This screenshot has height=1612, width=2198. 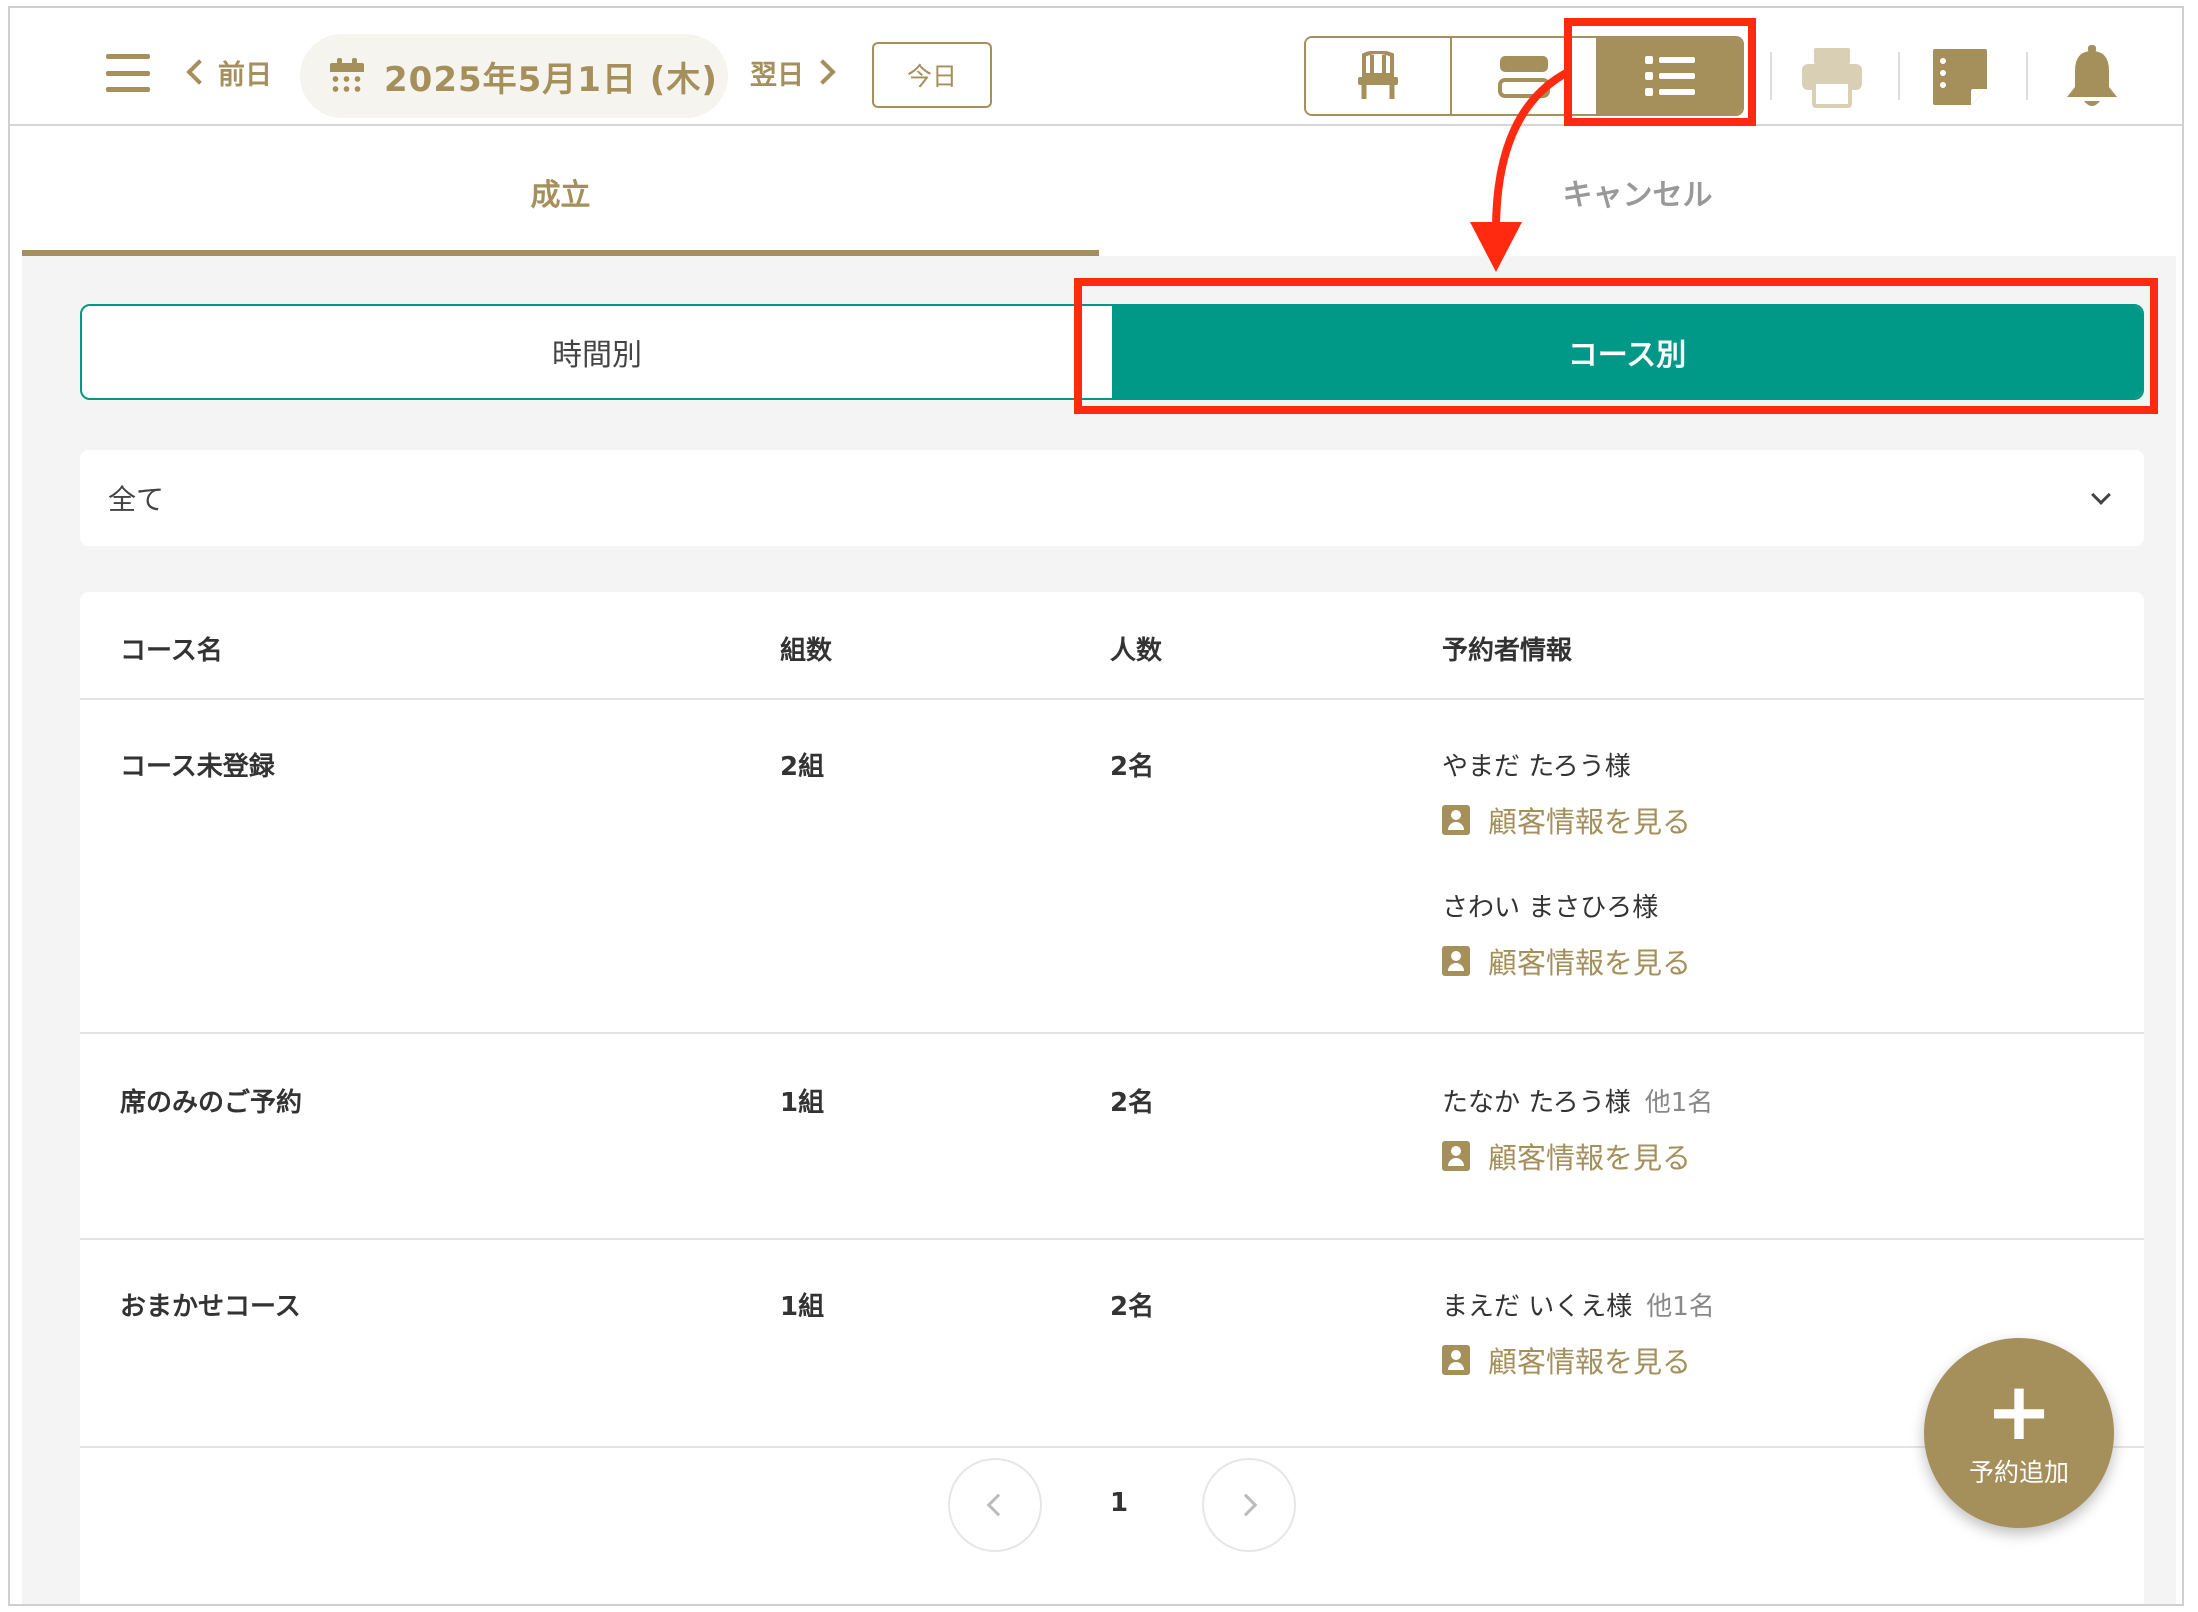 I want to click on chair-icon, so click(x=1378, y=75).